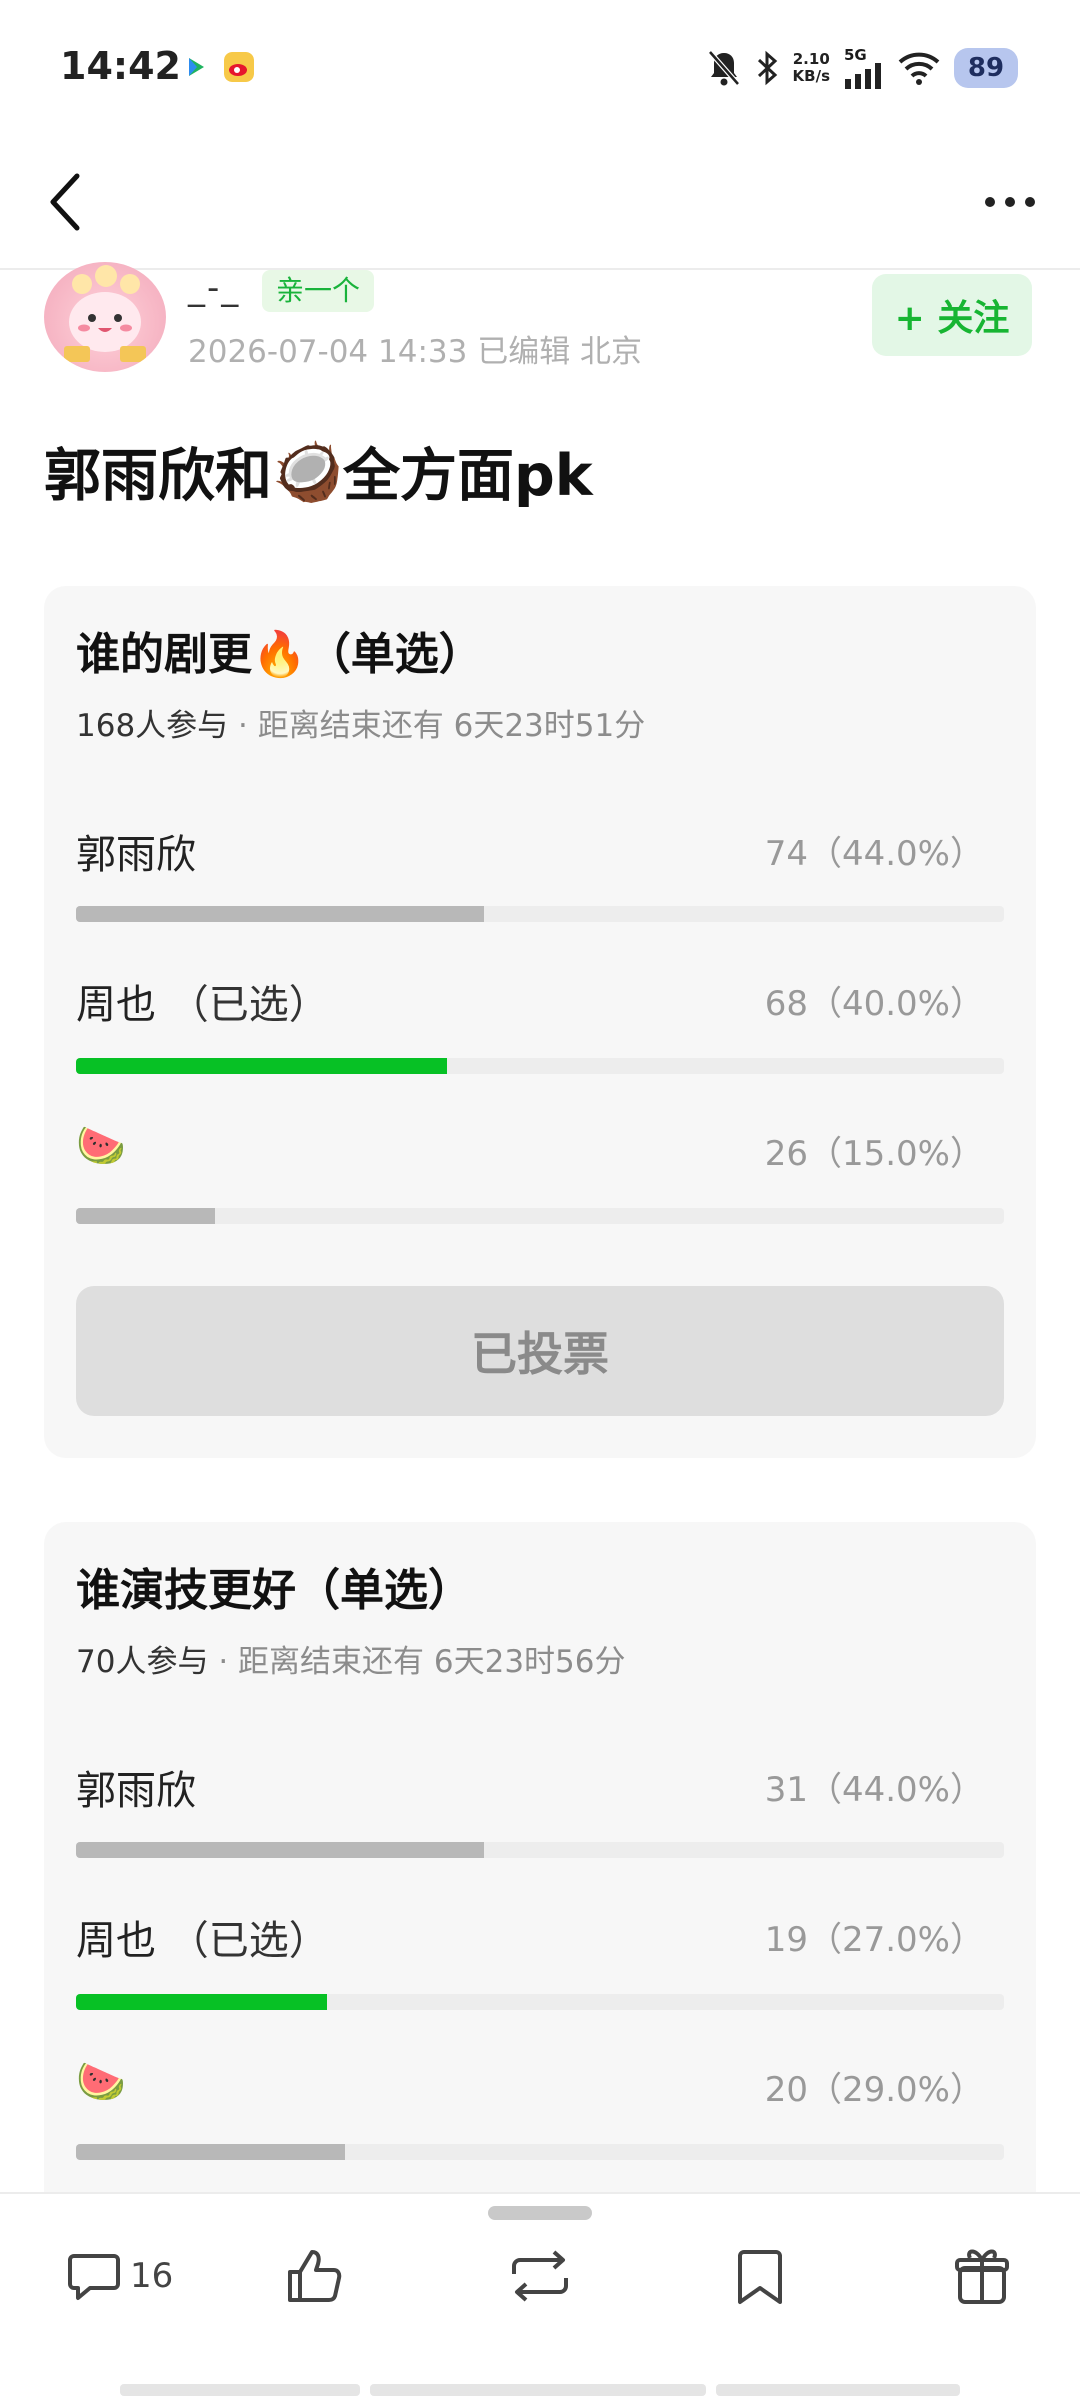 The width and height of the screenshot is (1080, 2402). I want to click on more-button, so click(1010, 202).